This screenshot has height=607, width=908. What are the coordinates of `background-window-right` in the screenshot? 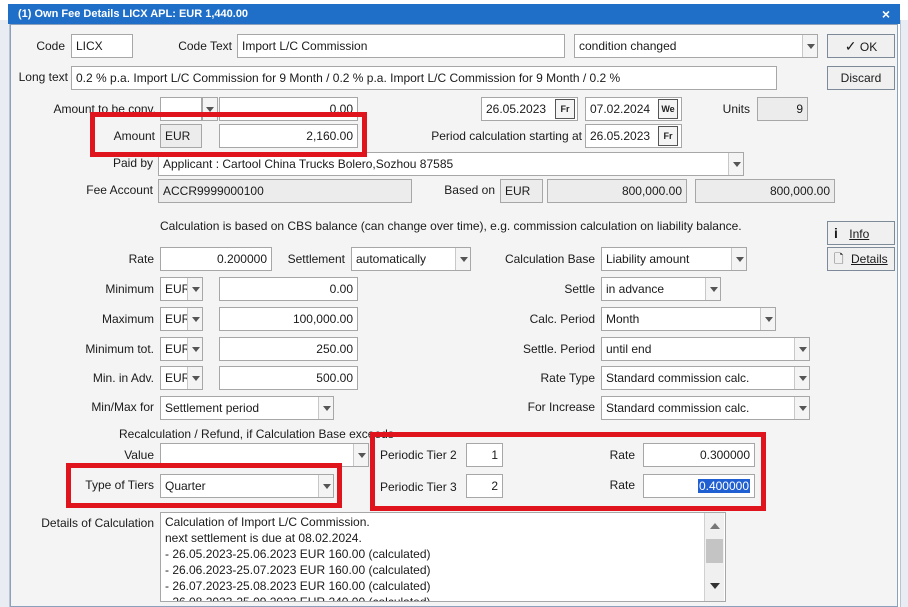 It's located at (904, 313).